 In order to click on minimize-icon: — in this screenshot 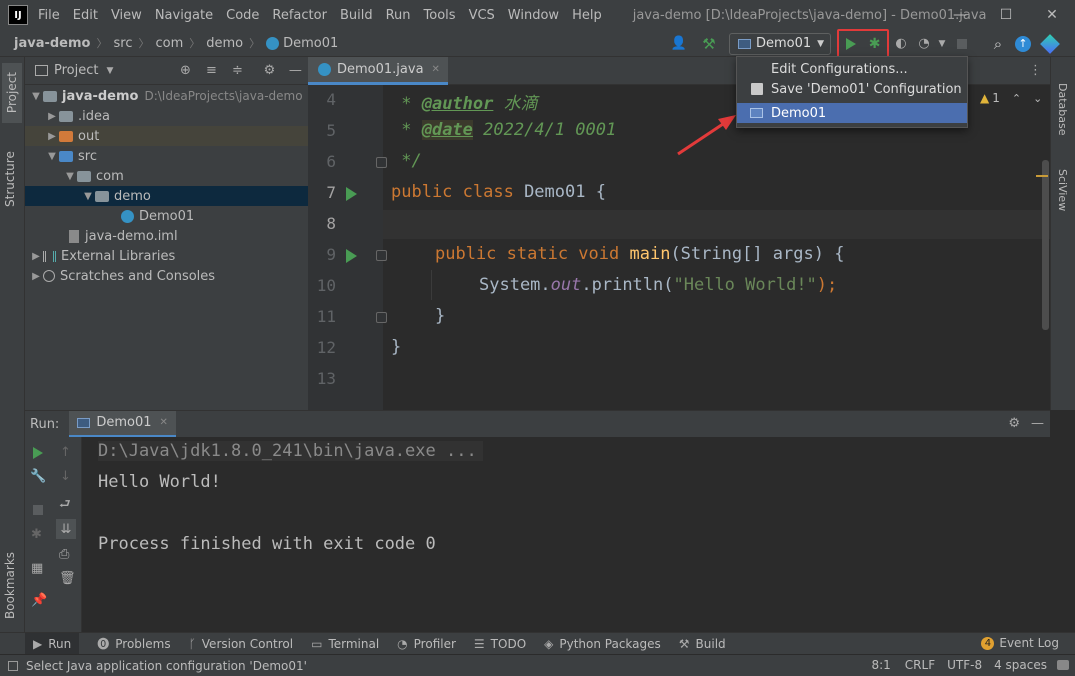, I will do `click(960, 15)`.